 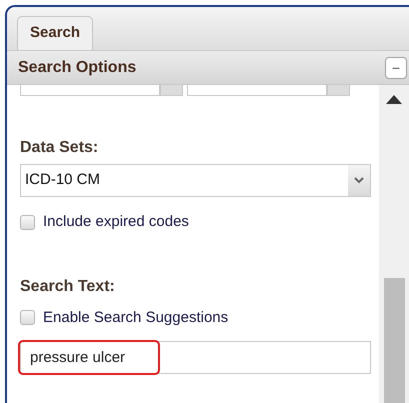 What do you see at coordinates (394, 340) in the screenshot?
I see `scroll-thumb` at bounding box center [394, 340].